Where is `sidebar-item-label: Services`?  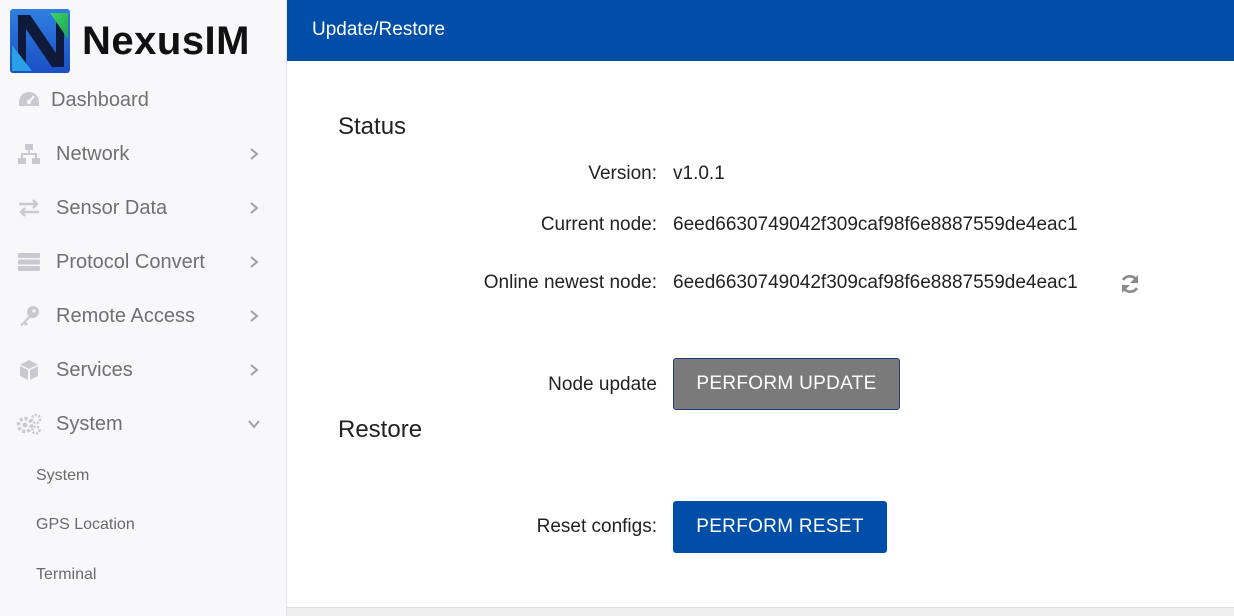 sidebar-item-label: Services is located at coordinates (94, 369).